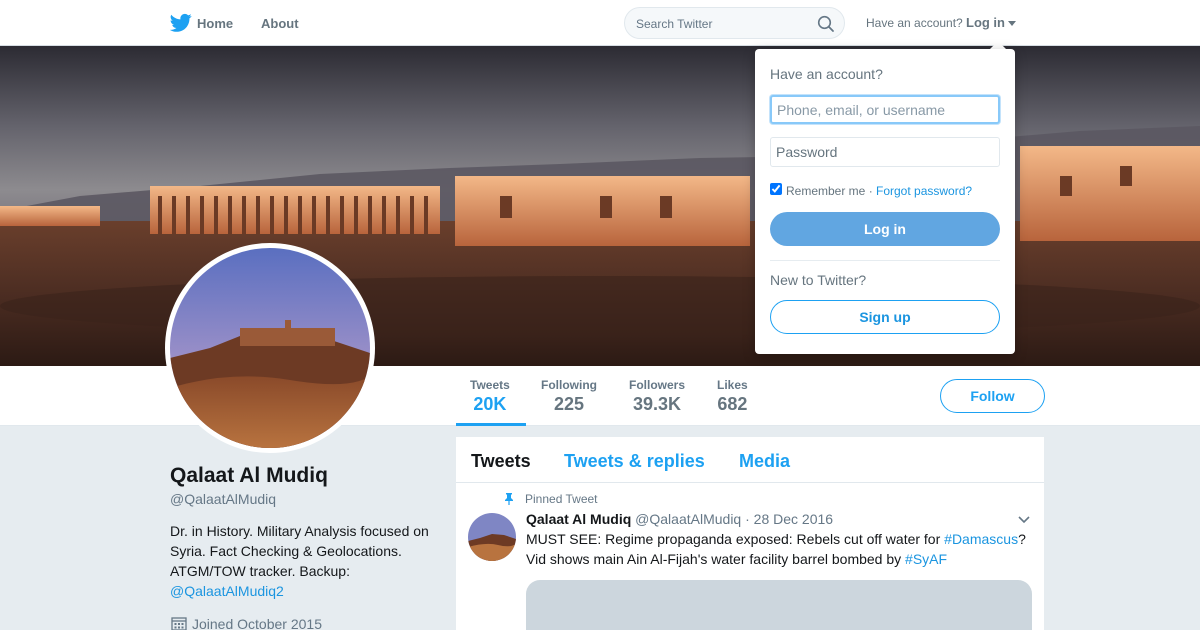 This screenshot has width=1200, height=630. Describe the element at coordinates (501, 461) in the screenshot. I see `tab-tweets: Tweets` at that location.